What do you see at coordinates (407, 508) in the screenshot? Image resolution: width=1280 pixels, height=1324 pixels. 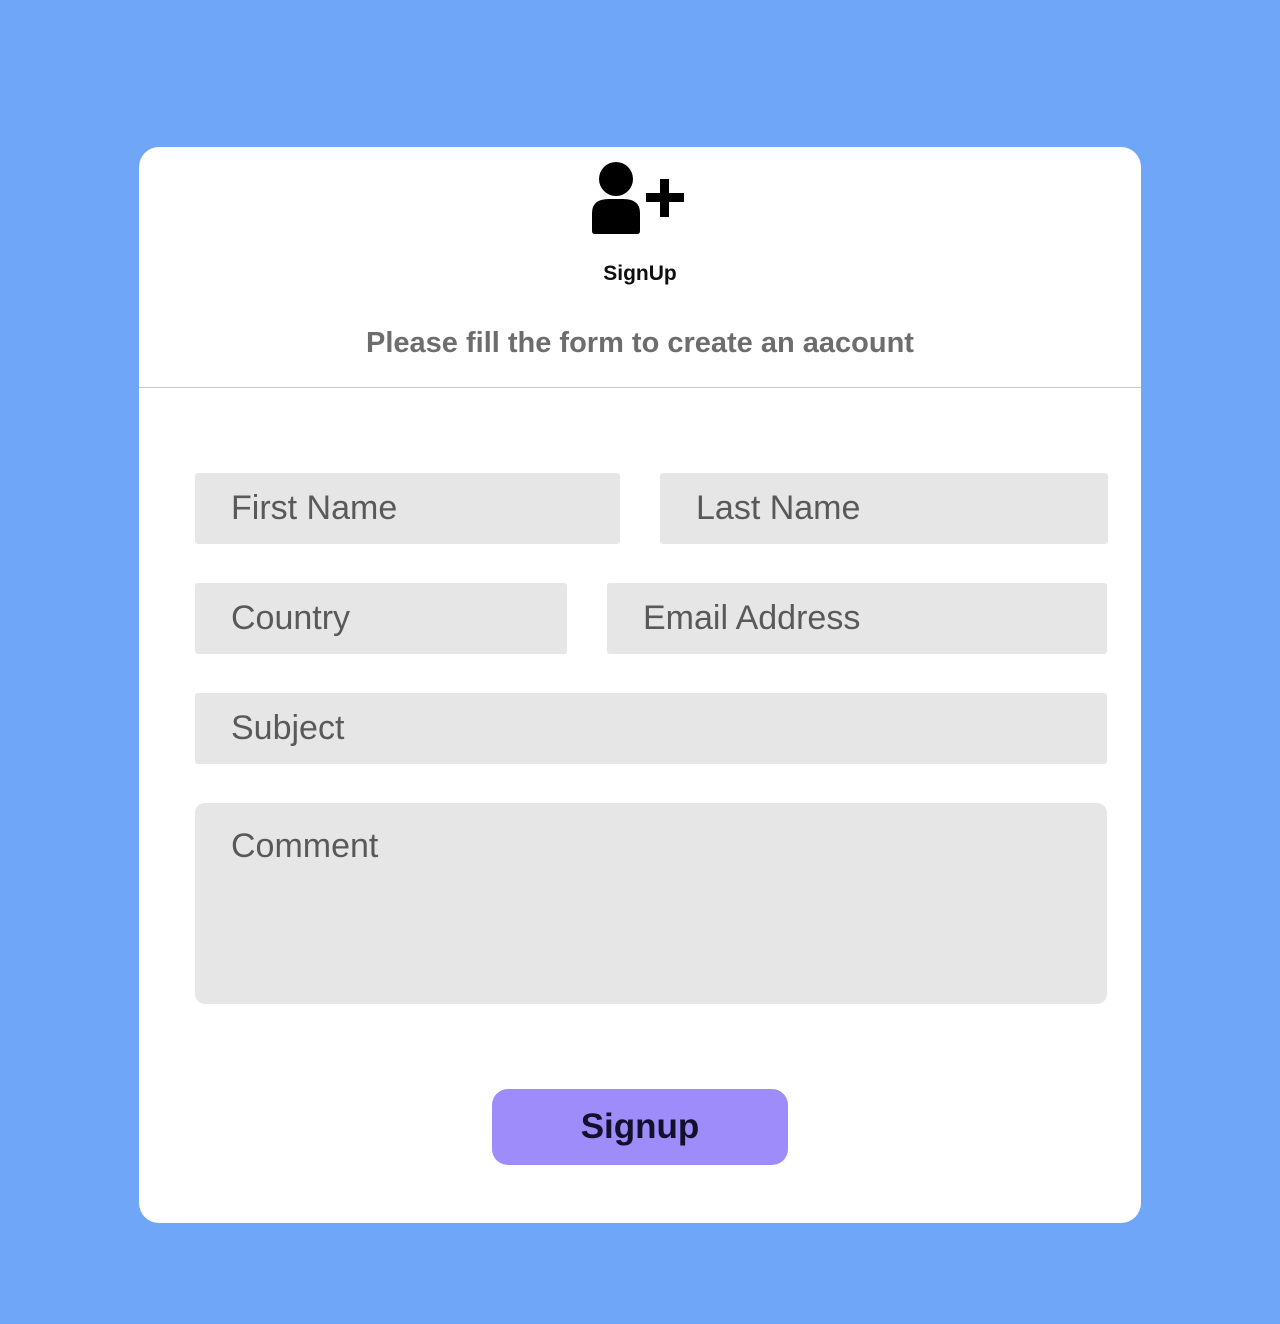 I see `first-name-input` at bounding box center [407, 508].